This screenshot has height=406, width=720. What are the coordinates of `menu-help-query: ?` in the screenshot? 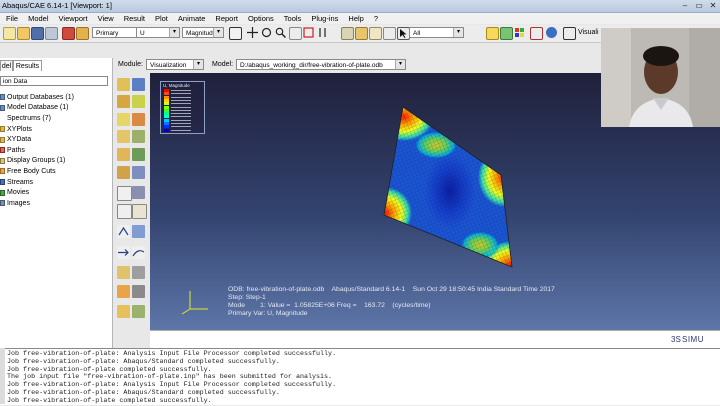 It's located at (376, 18).